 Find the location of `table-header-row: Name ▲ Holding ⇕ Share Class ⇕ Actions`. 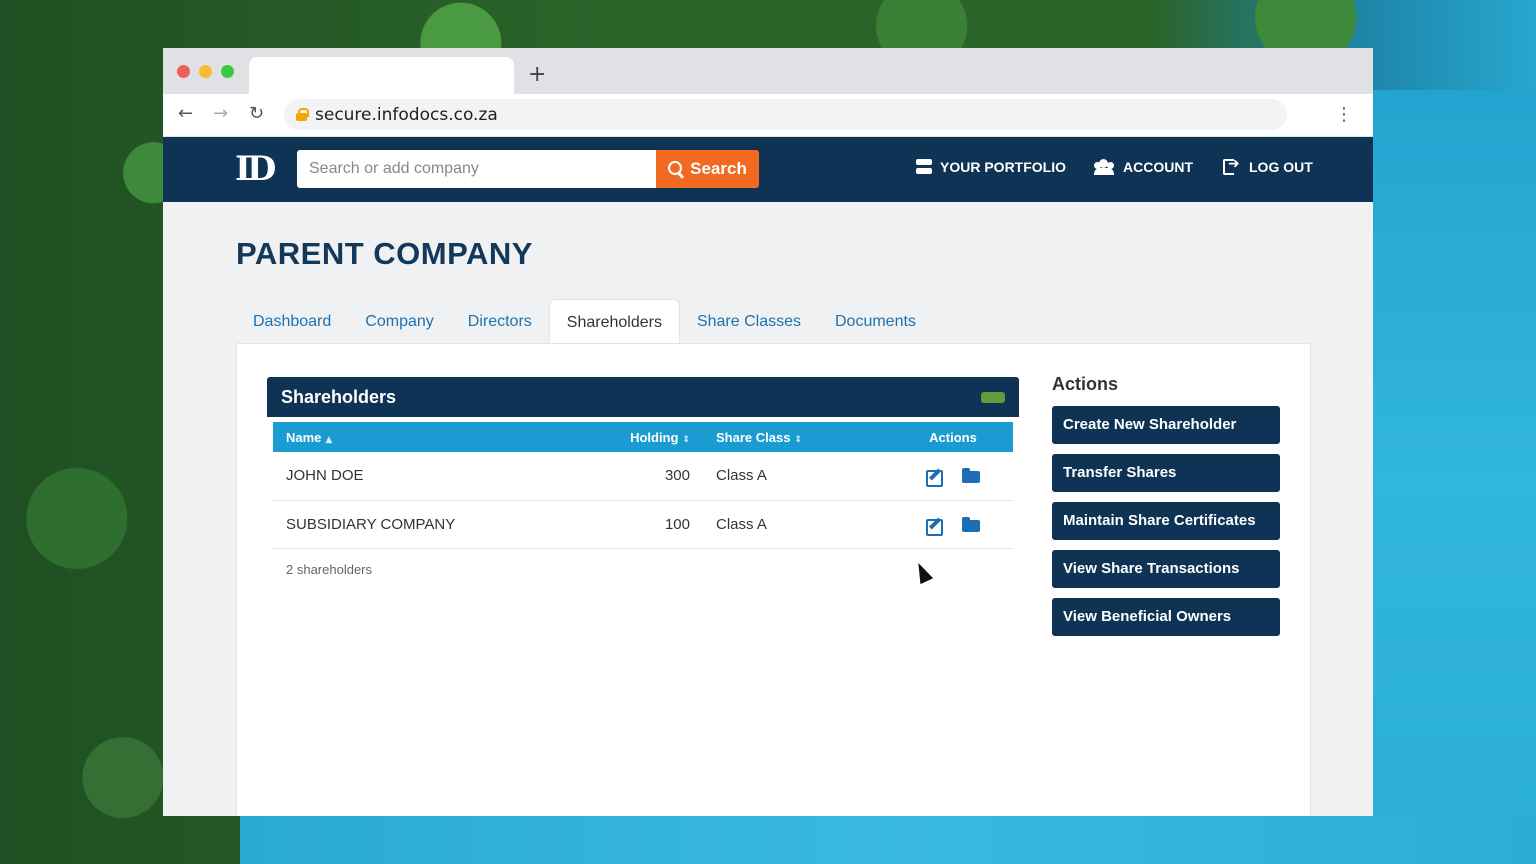

table-header-row: Name ▲ Holding ⇕ Share Class ⇕ Actions is located at coordinates (643, 437).